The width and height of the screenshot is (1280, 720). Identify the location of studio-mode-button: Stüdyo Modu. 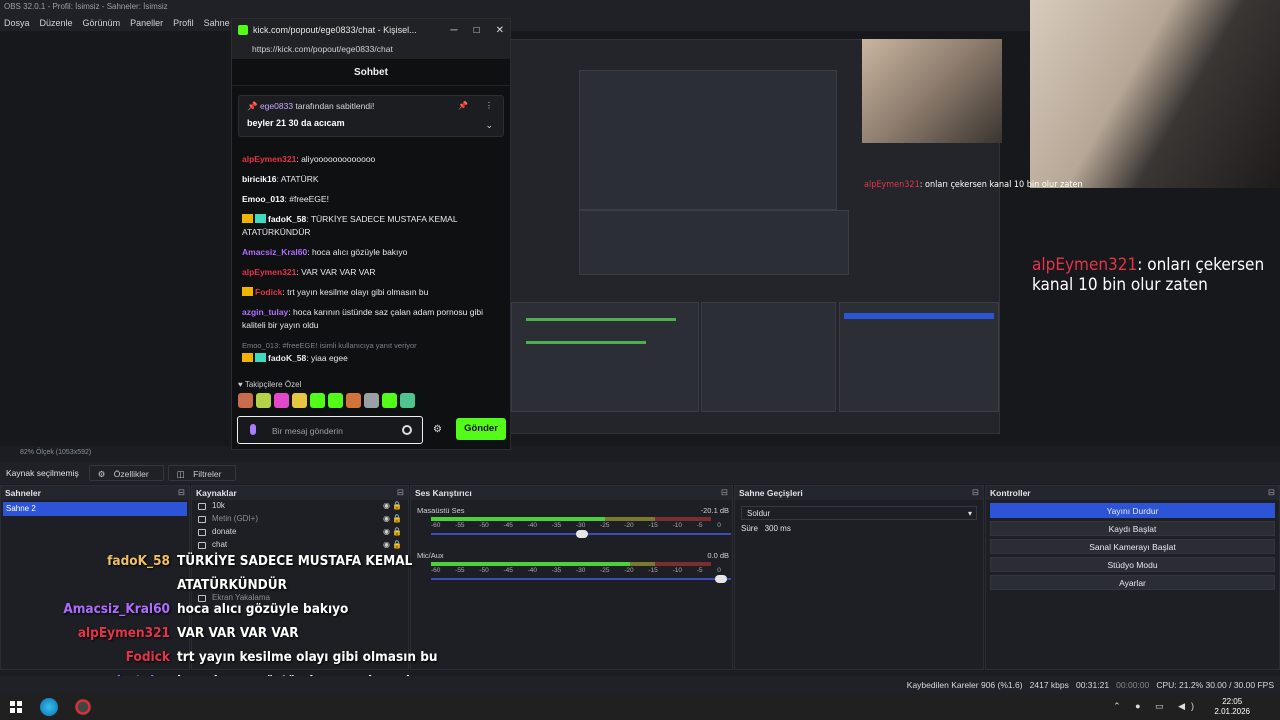
(1132, 564).